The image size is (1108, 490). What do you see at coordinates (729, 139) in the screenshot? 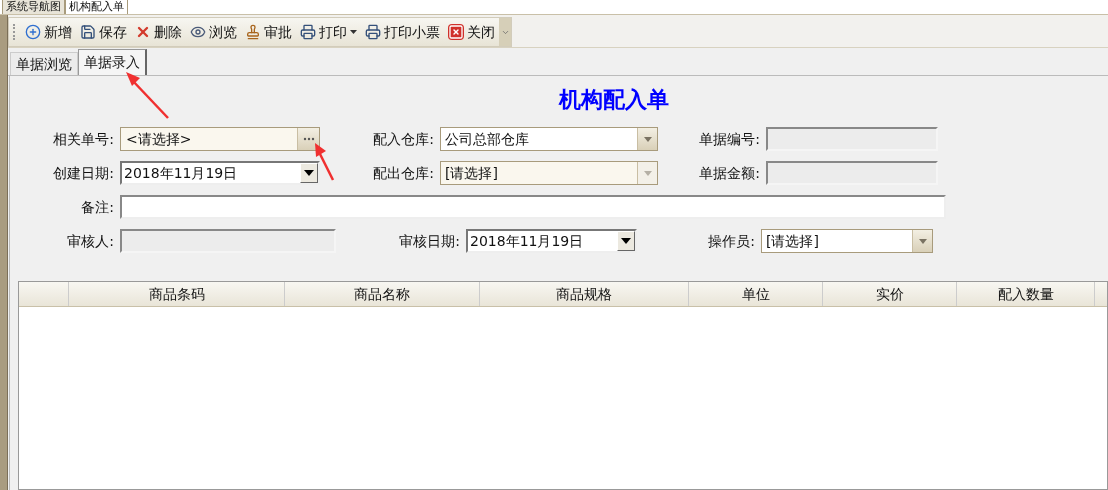
I see `field-label: 单据编号:` at bounding box center [729, 139].